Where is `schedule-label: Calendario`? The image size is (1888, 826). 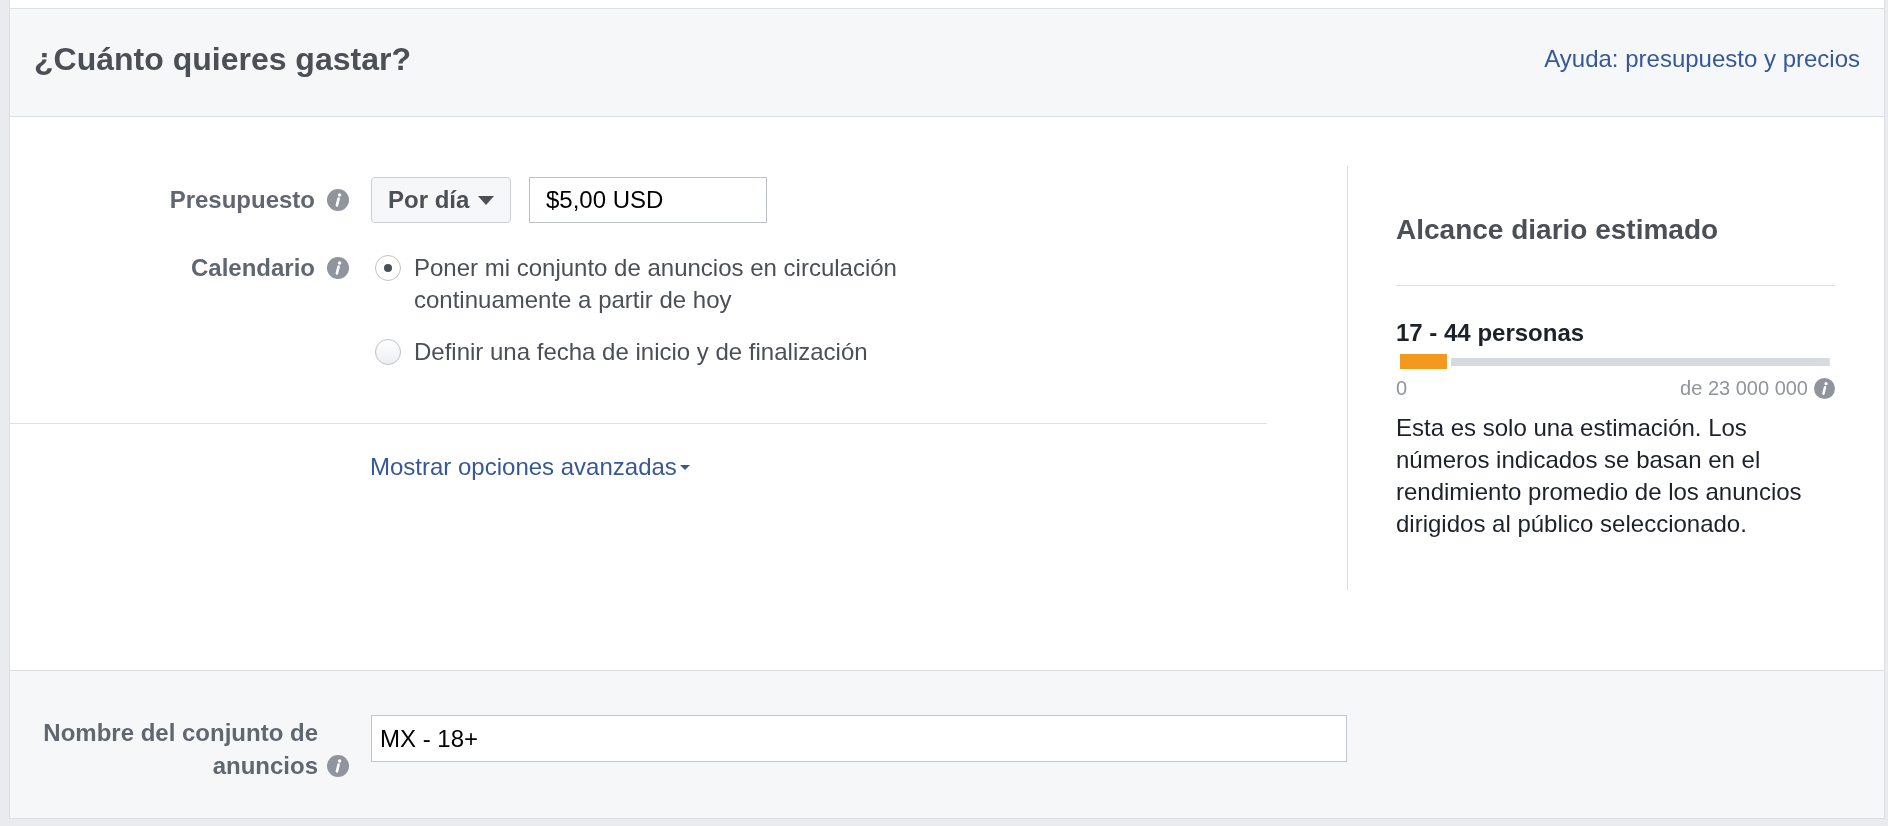
schedule-label: Calendario is located at coordinates (252, 268).